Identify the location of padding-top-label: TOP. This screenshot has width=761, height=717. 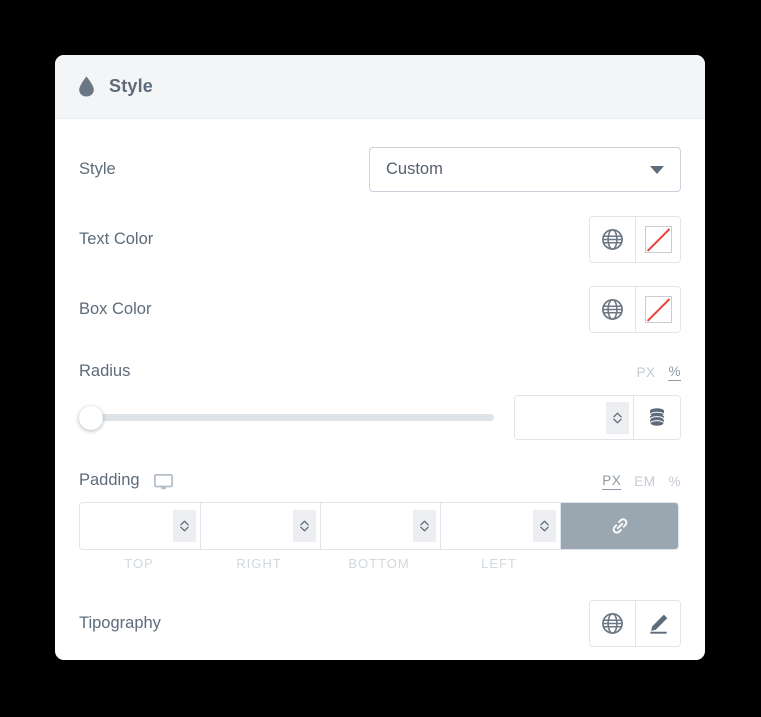
(139, 563).